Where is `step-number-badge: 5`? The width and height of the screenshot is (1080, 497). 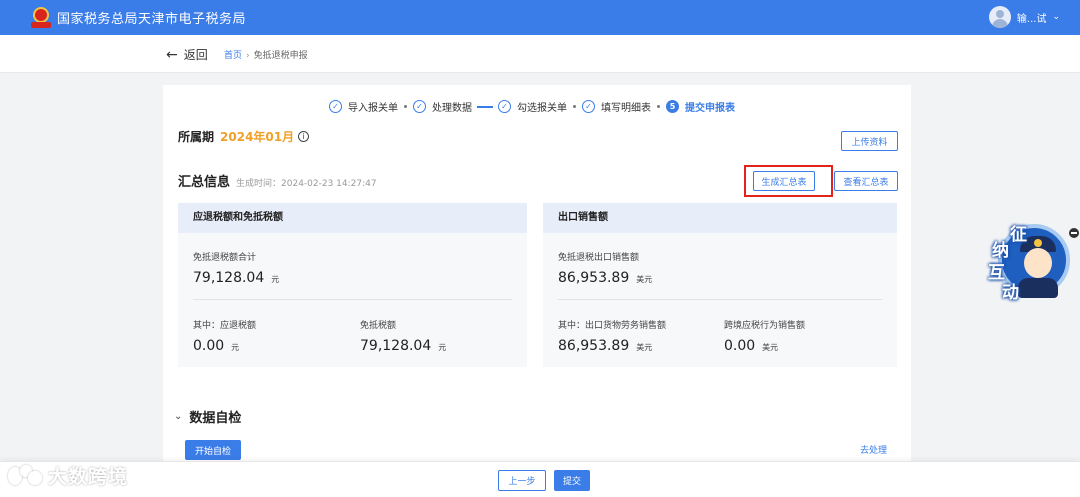 step-number-badge: 5 is located at coordinates (672, 106).